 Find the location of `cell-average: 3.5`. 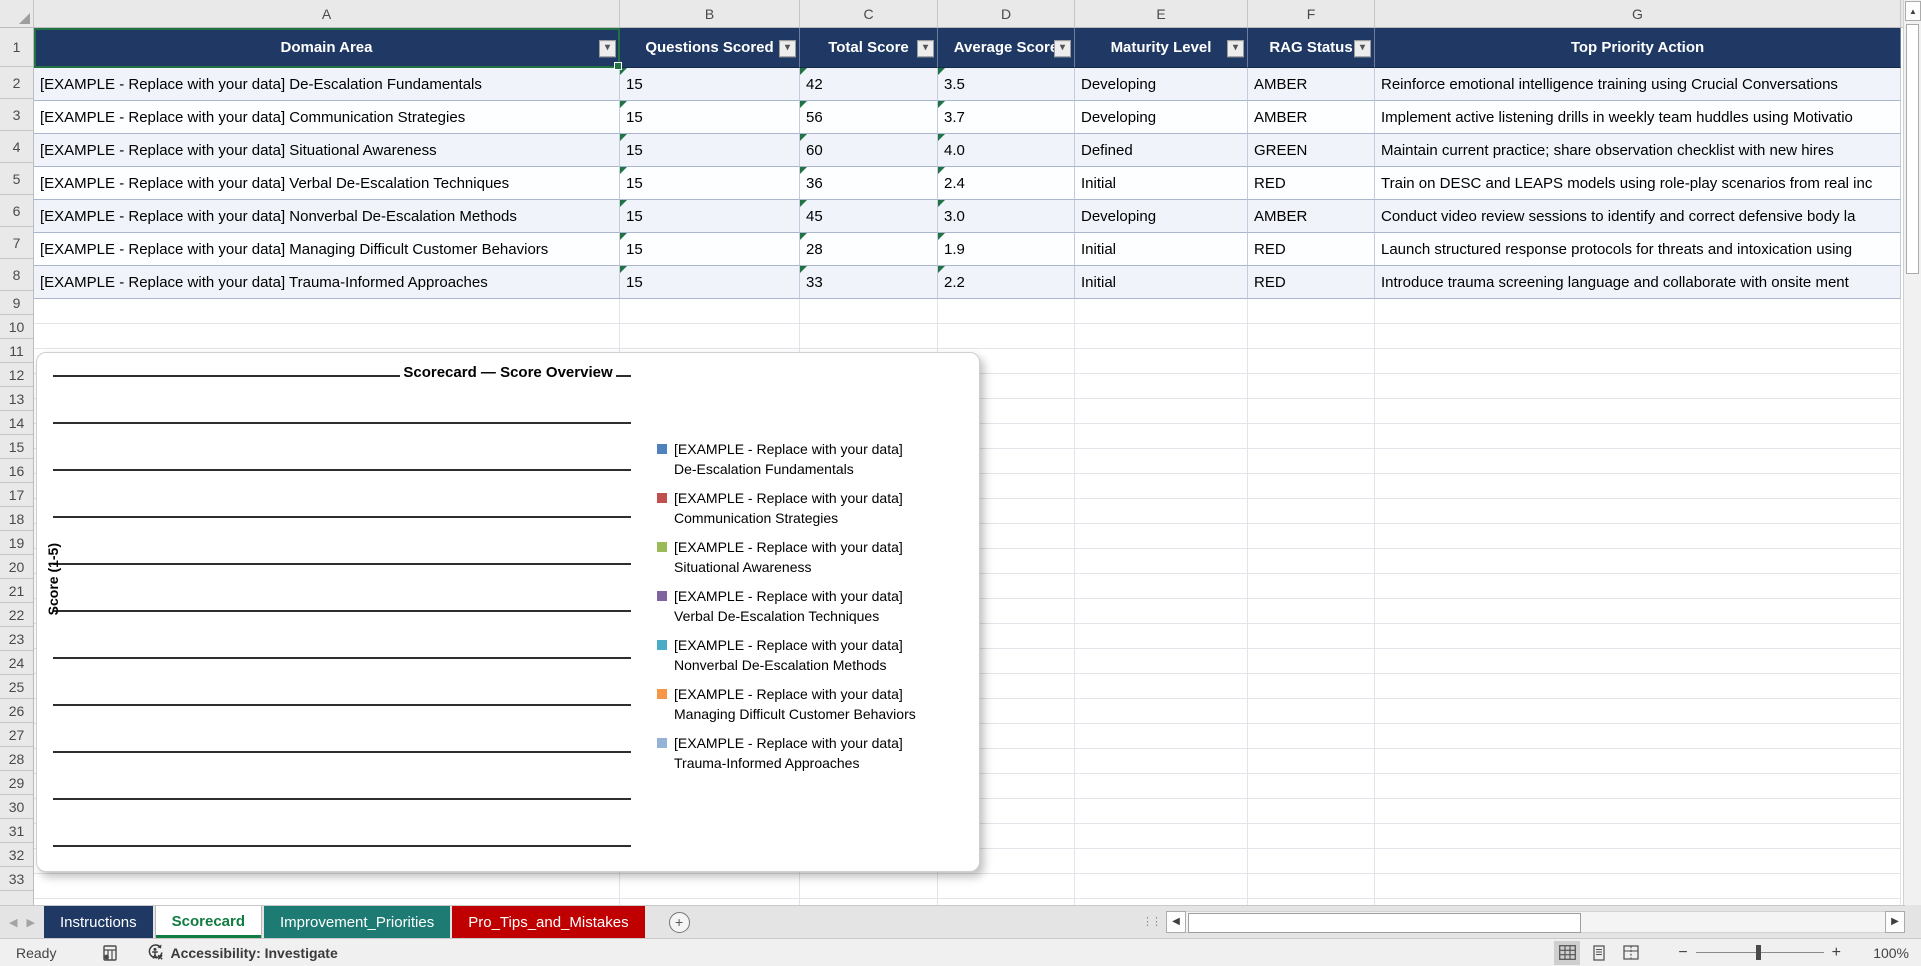

cell-average: 3.5 is located at coordinates (1006, 84).